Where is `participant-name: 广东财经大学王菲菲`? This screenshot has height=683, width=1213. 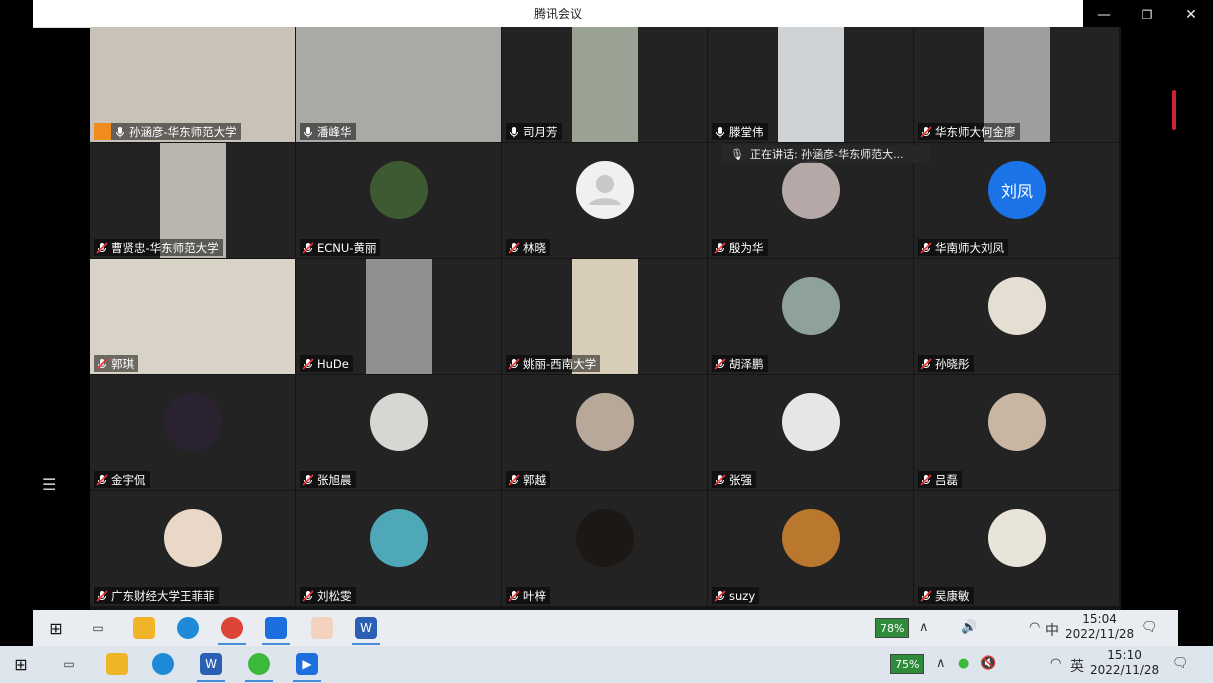 participant-name: 广东财经大学王菲菲 is located at coordinates (163, 595).